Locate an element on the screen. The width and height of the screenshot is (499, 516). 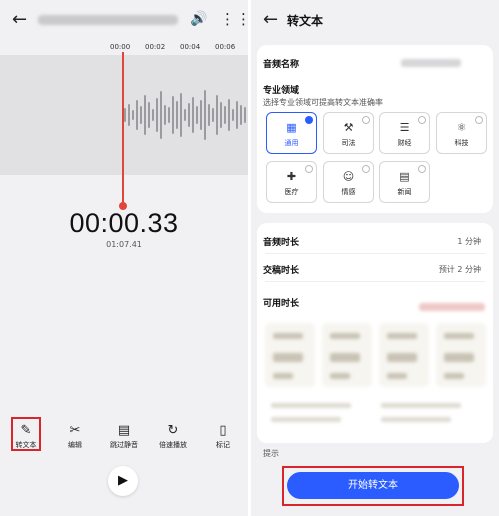
domain-chip-label: 新闻 is located at coordinates (404, 192).